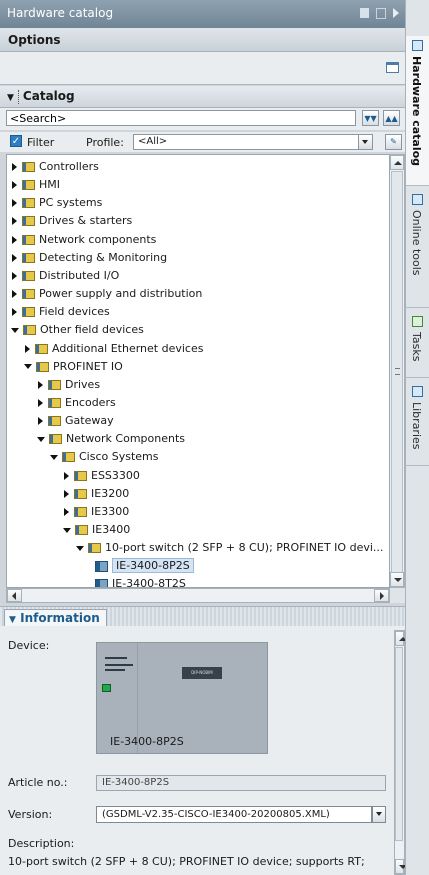 The height and width of the screenshot is (875, 429). I want to click on tree-item: Gateway, so click(75, 421).